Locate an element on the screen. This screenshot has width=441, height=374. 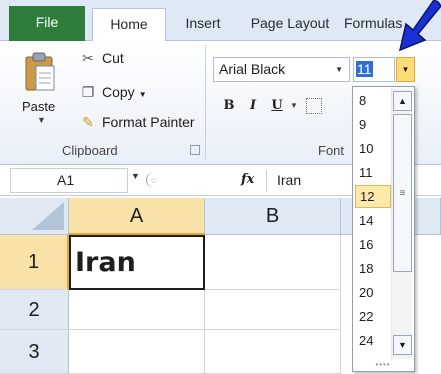
format-painter-label: Format Painter is located at coordinates (148, 122).